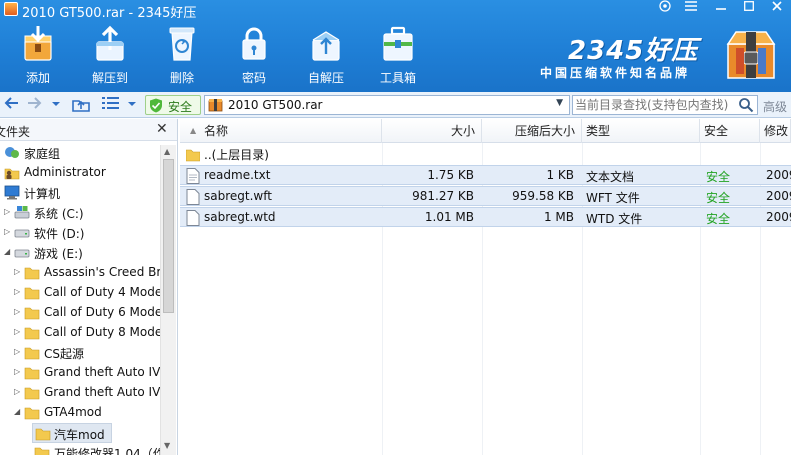 The width and height of the screenshot is (791, 455). I want to click on title-bar: 2010 GT500.rar - 2345好压, so click(395, 10).